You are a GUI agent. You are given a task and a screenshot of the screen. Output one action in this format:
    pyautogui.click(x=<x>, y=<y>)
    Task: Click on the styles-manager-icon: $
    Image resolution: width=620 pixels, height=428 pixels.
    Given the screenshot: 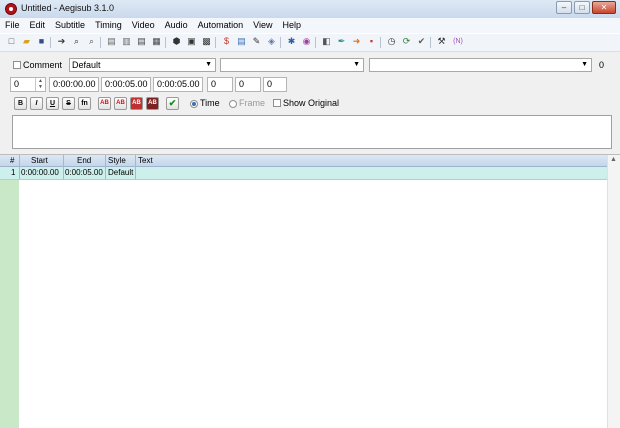 What is the action you would take?
    pyautogui.click(x=226, y=41)
    